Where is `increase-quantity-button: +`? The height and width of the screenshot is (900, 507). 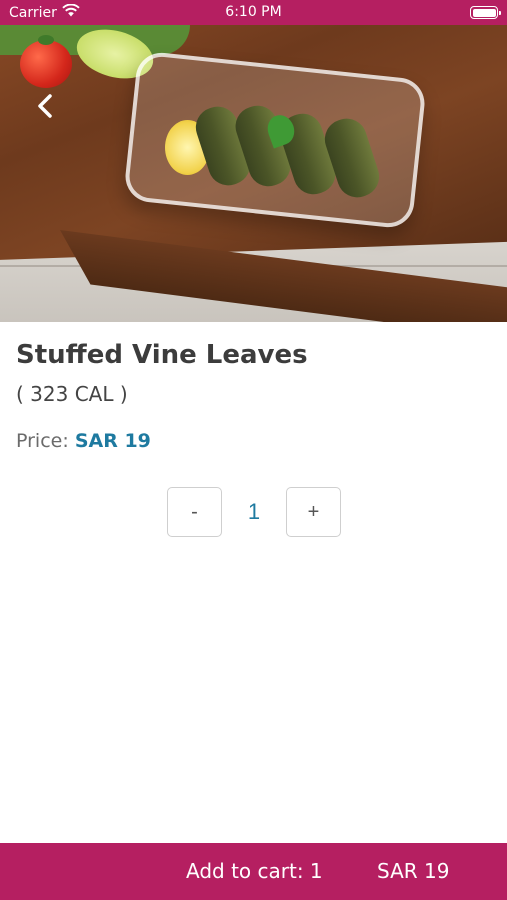
increase-quantity-button: + is located at coordinates (313, 512).